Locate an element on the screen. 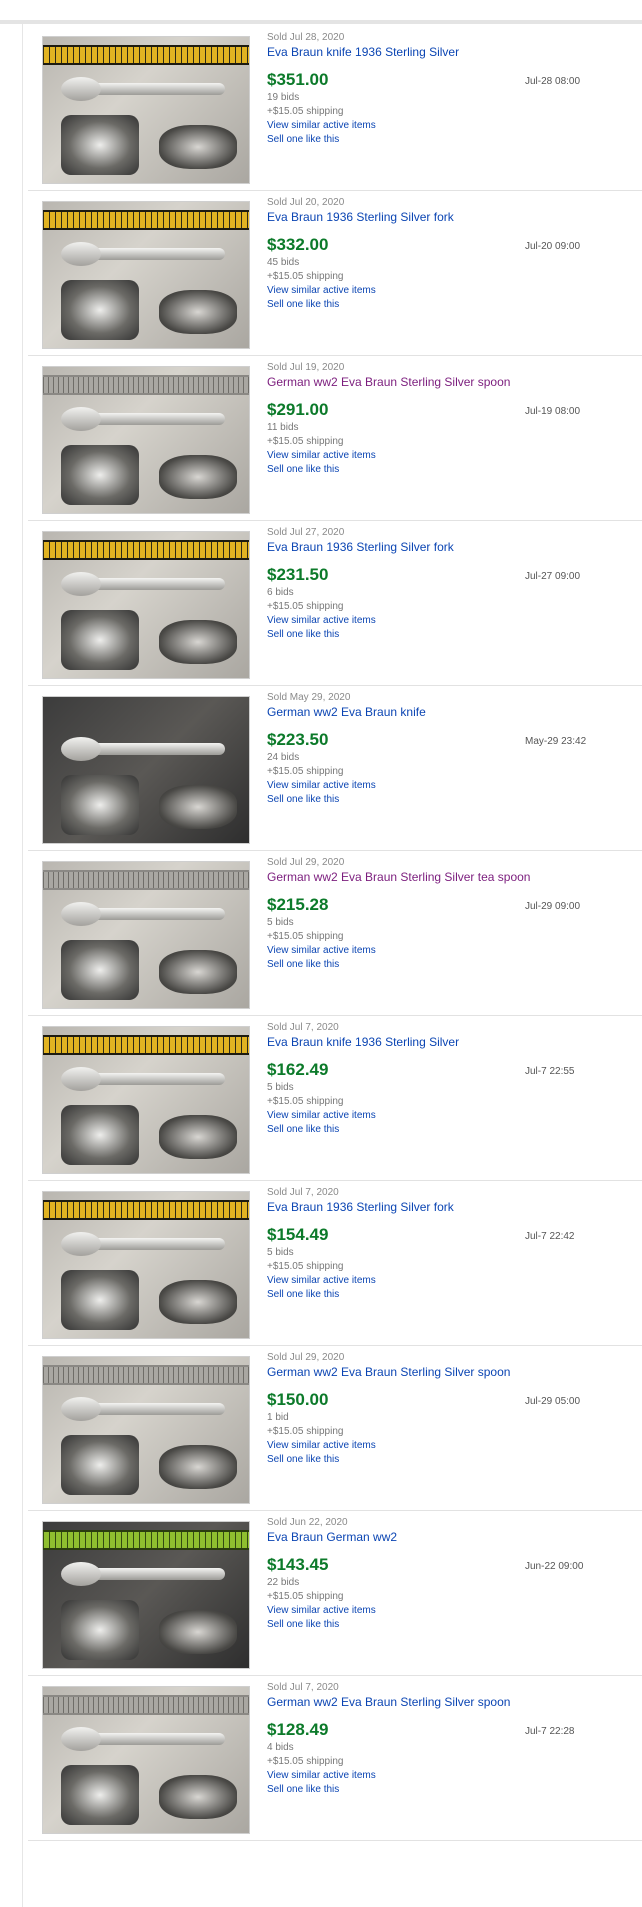 The width and height of the screenshot is (642, 1907). sold-price: $128.49 is located at coordinates (298, 1729).